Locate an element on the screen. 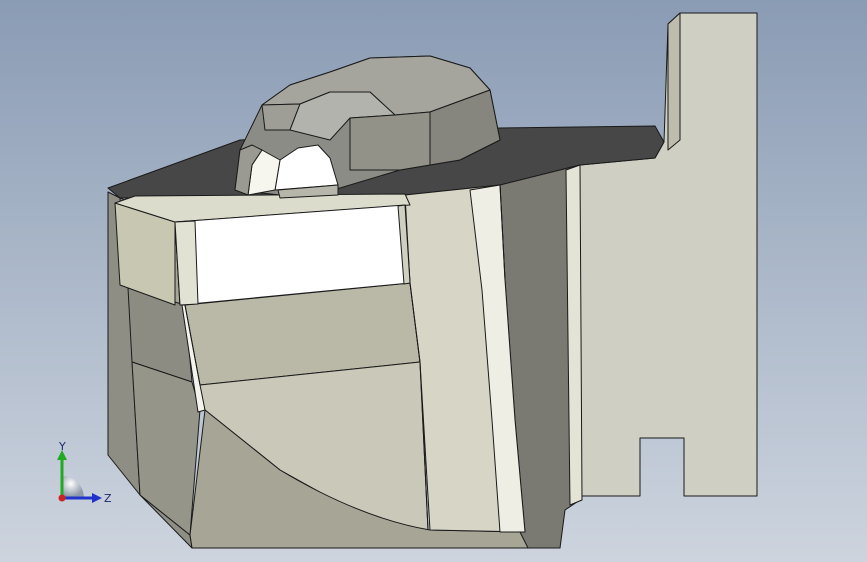 This screenshot has height=562, width=867. z-axis-label: Z is located at coordinates (108, 498).